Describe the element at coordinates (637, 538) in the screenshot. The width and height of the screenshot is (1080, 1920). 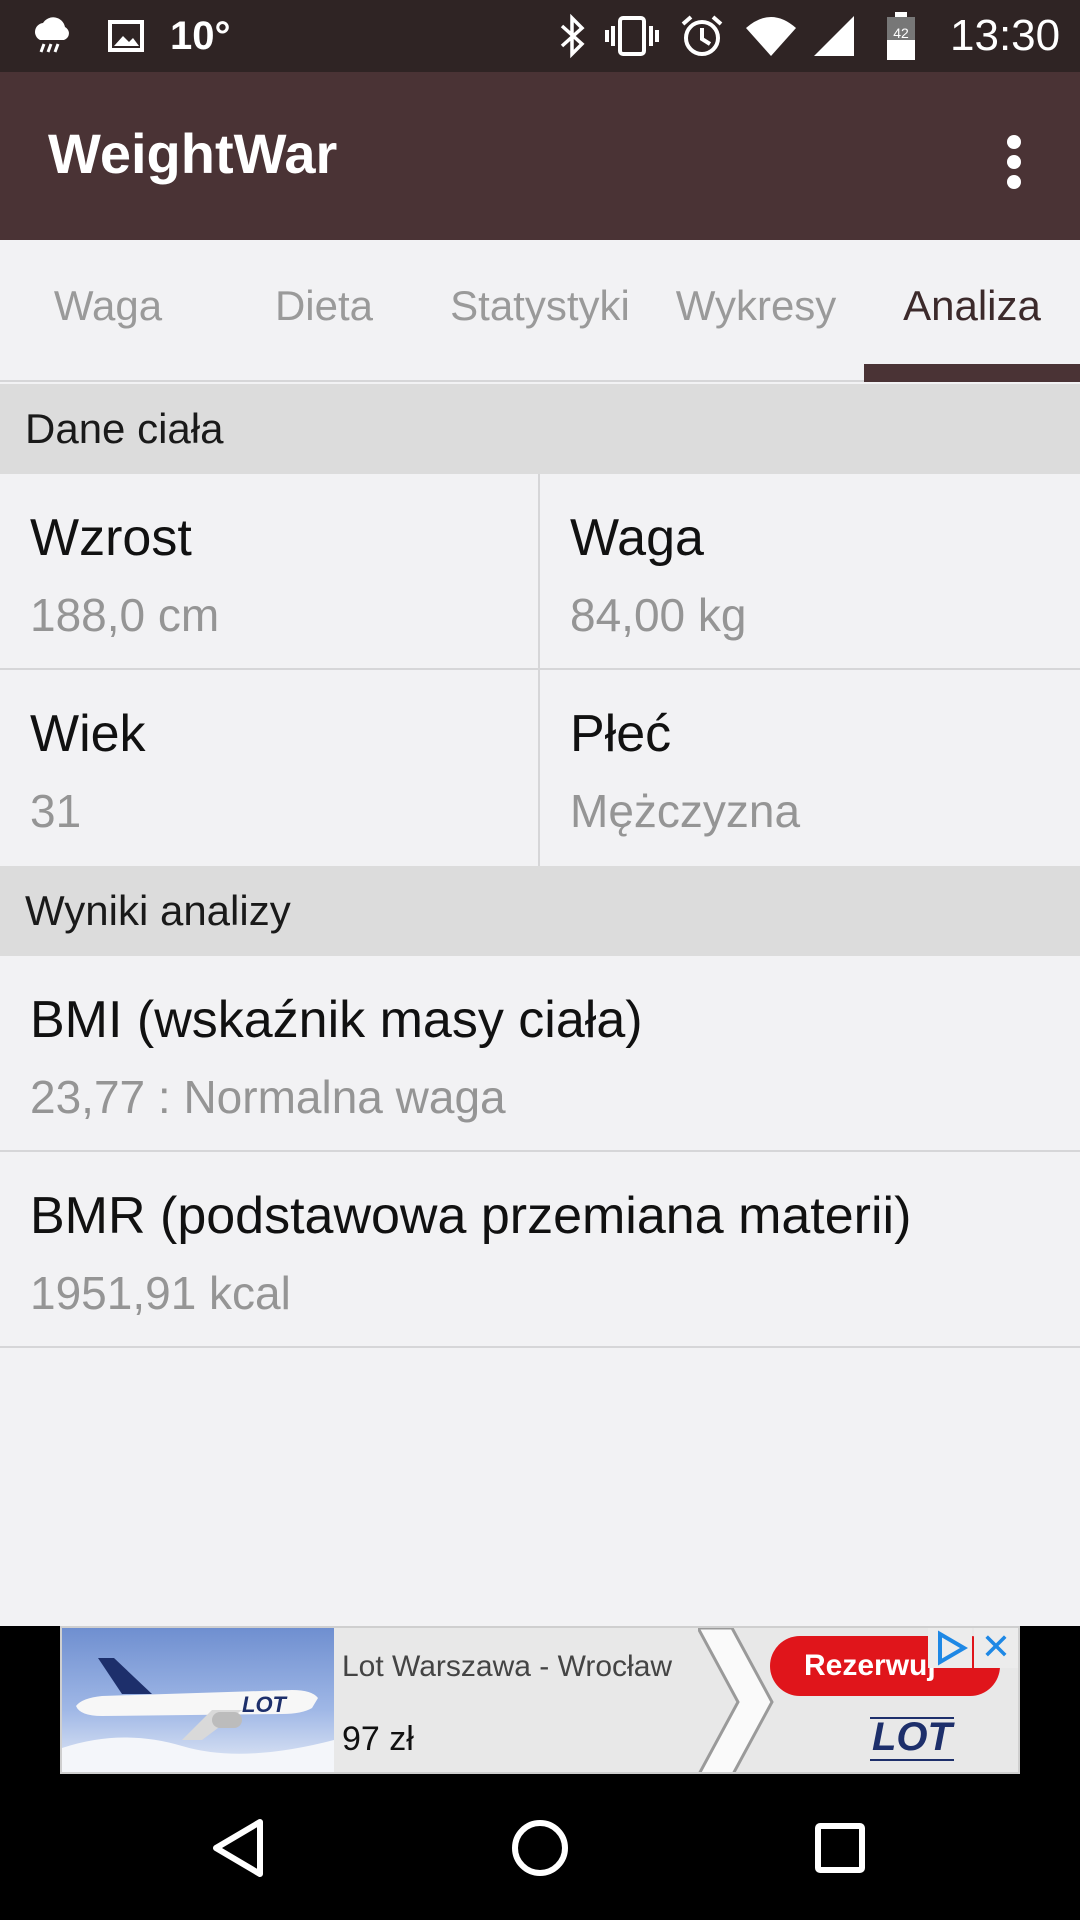
I see `weight-label: Waga` at that location.